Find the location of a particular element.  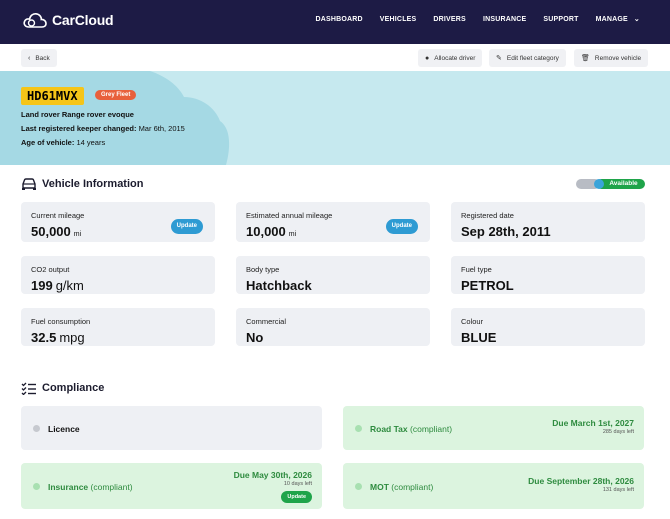

card-value: BLUE is located at coordinates (478, 337).